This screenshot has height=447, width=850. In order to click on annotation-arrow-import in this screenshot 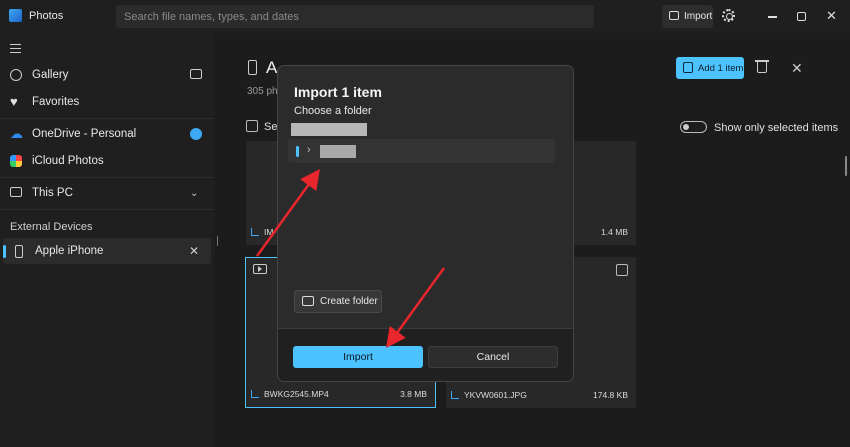, I will do `click(416, 308)`.